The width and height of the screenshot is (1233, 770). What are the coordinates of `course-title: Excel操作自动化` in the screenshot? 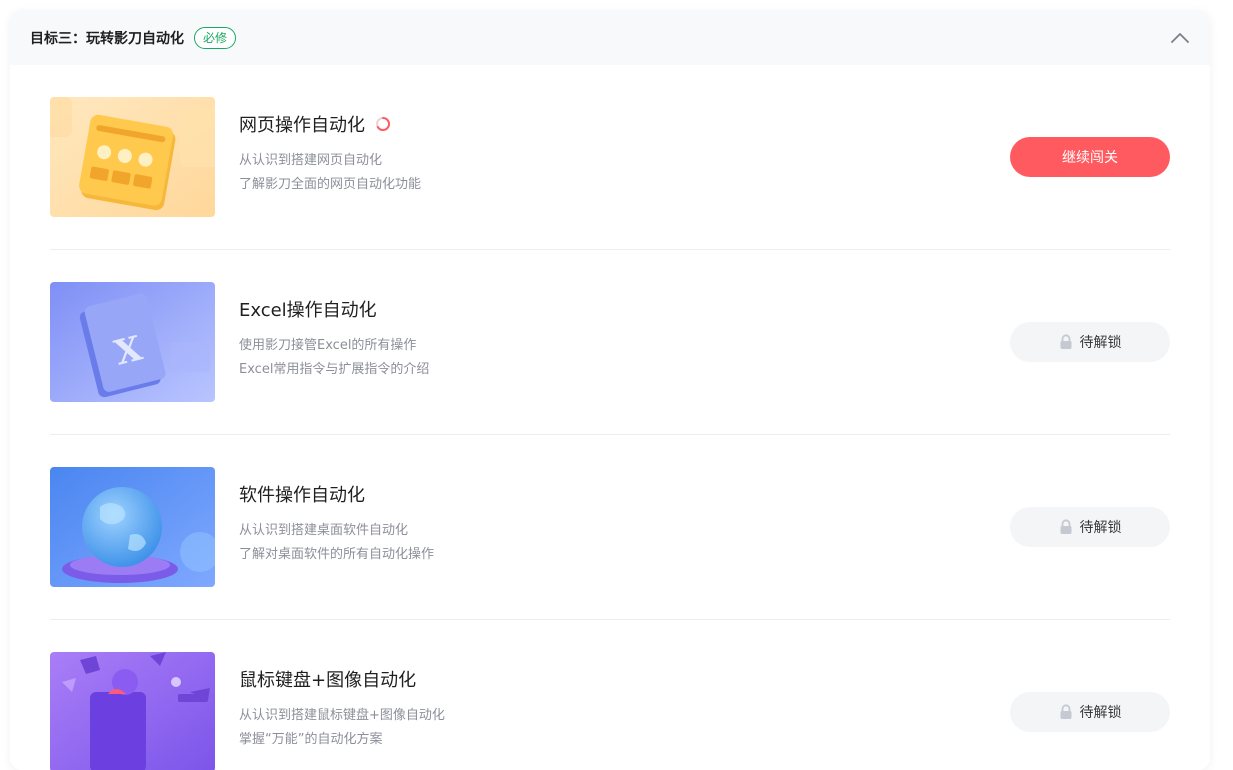 It's located at (308, 310).